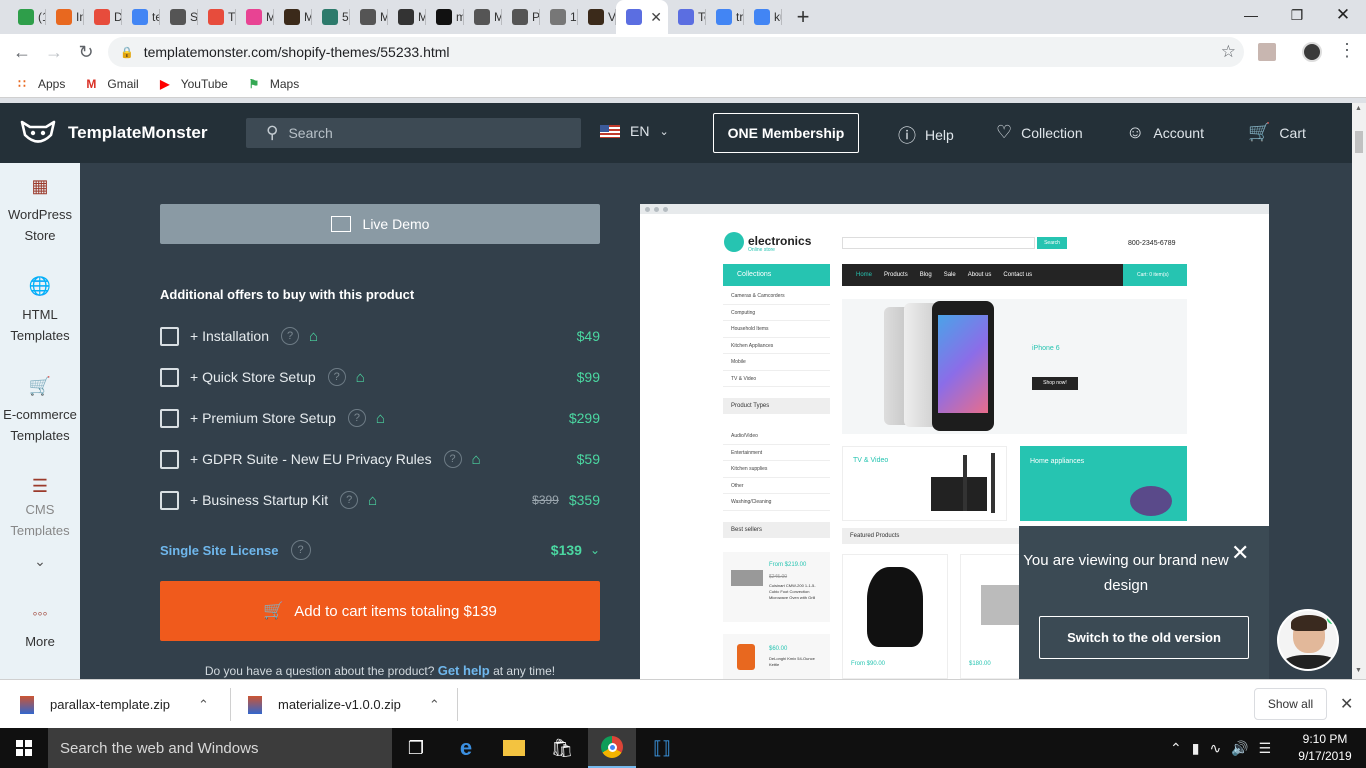 This screenshot has height=768, width=1366. Describe the element at coordinates (380, 550) in the screenshot. I see `license-selector: Single Site License ? $139 ⌄` at that location.